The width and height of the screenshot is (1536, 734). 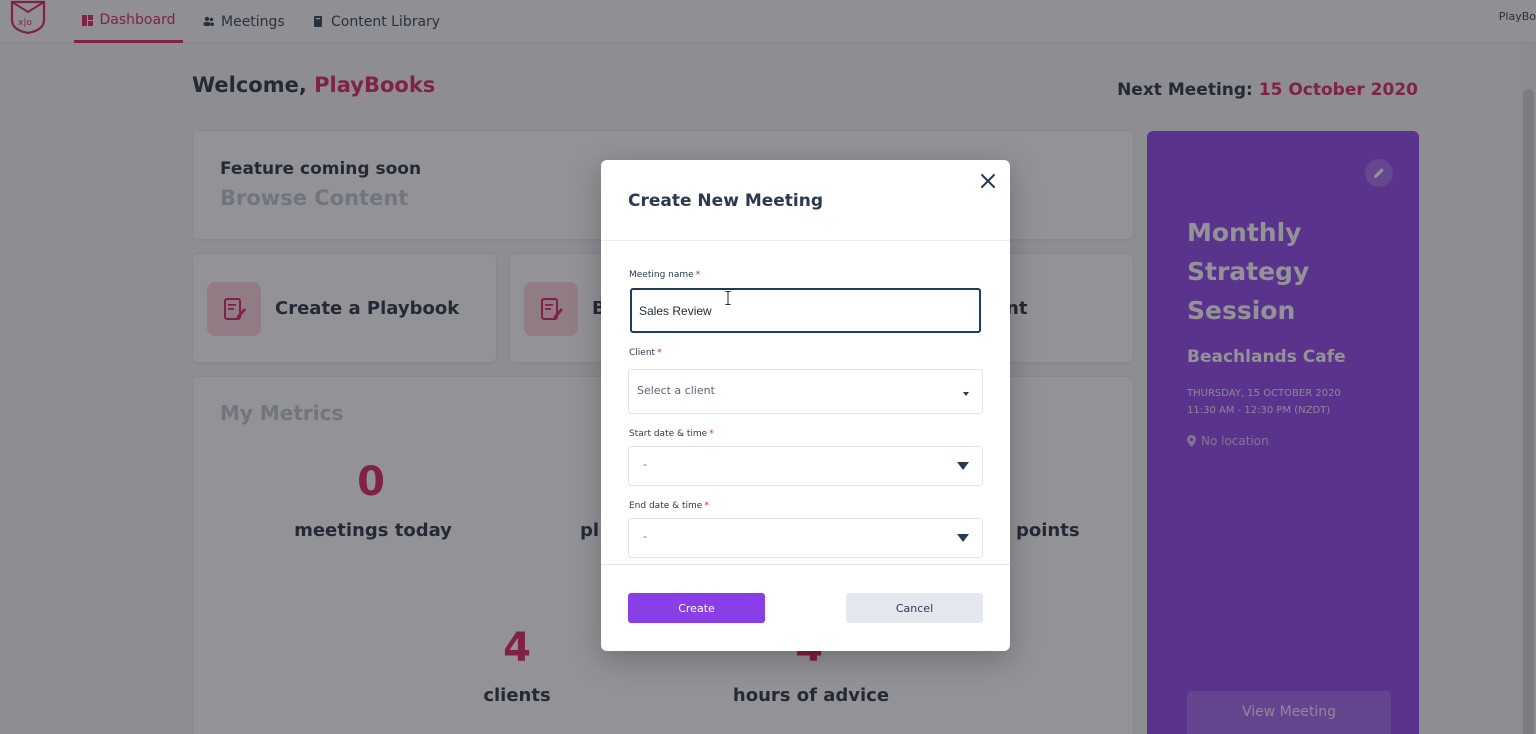 I want to click on close-modal-button, so click(x=988, y=181).